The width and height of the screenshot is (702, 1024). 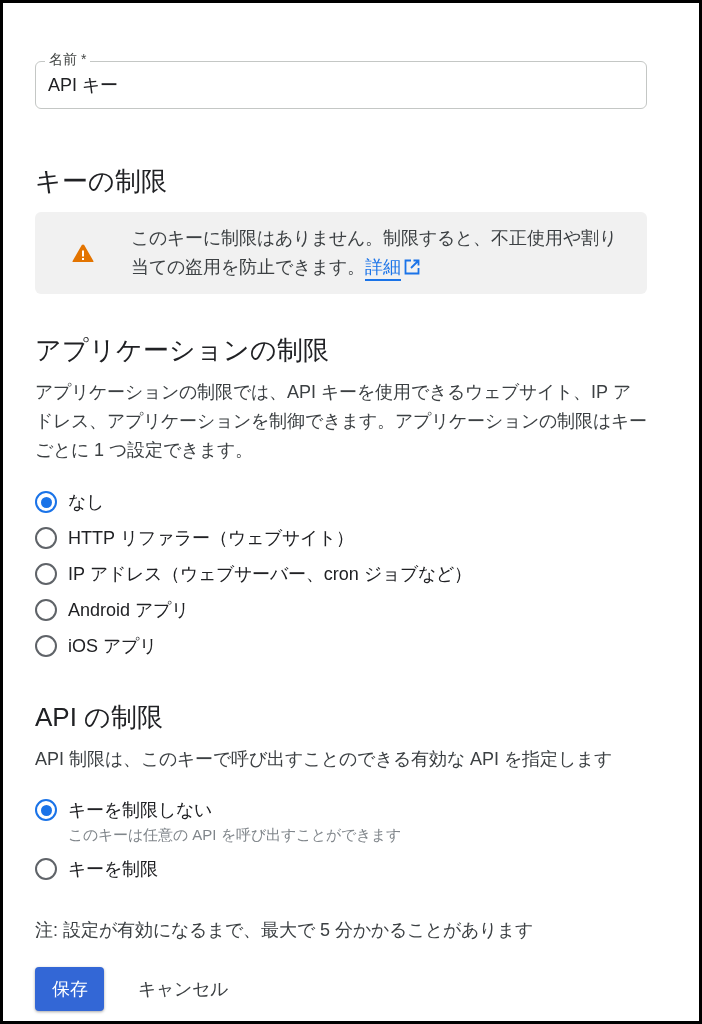 I want to click on warning-icon, so click(x=83, y=253).